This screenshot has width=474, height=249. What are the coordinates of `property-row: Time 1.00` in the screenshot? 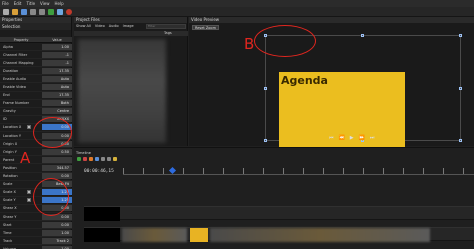 It's located at (36, 233).